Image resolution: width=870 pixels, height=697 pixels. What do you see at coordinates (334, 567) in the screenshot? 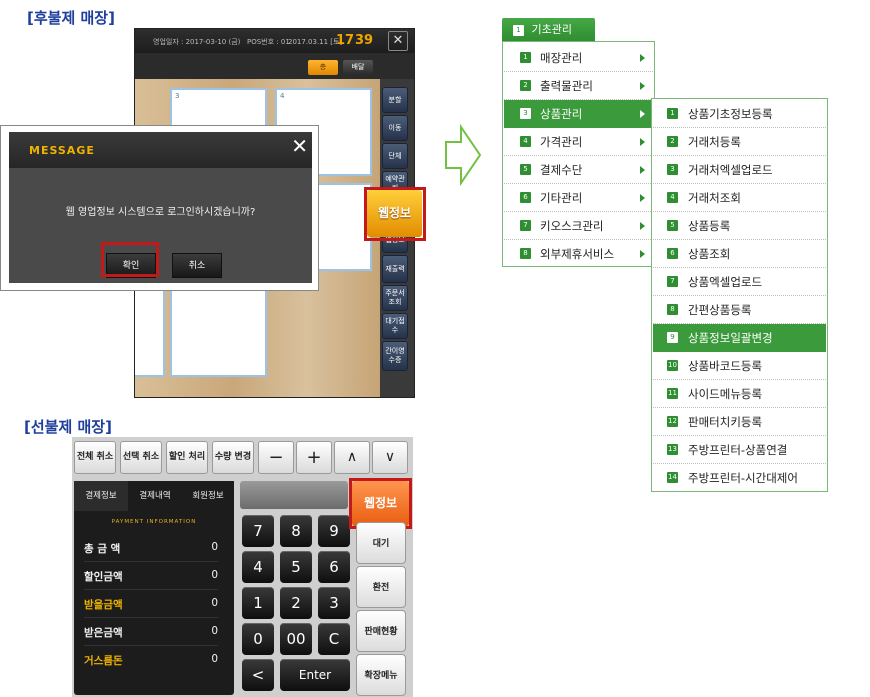
I see `key-6: 6` at bounding box center [334, 567].